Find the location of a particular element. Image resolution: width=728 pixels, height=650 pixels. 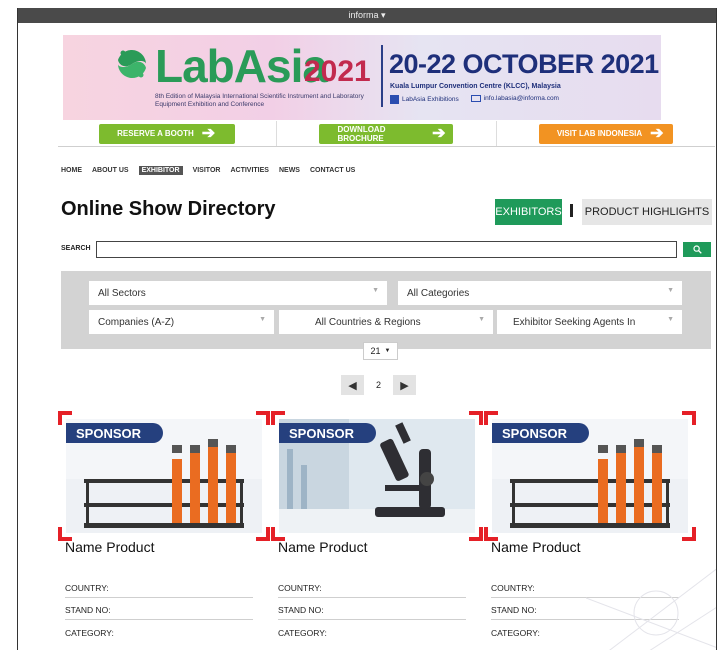

countries-select: All Countries & Regions ▼ is located at coordinates (386, 322).